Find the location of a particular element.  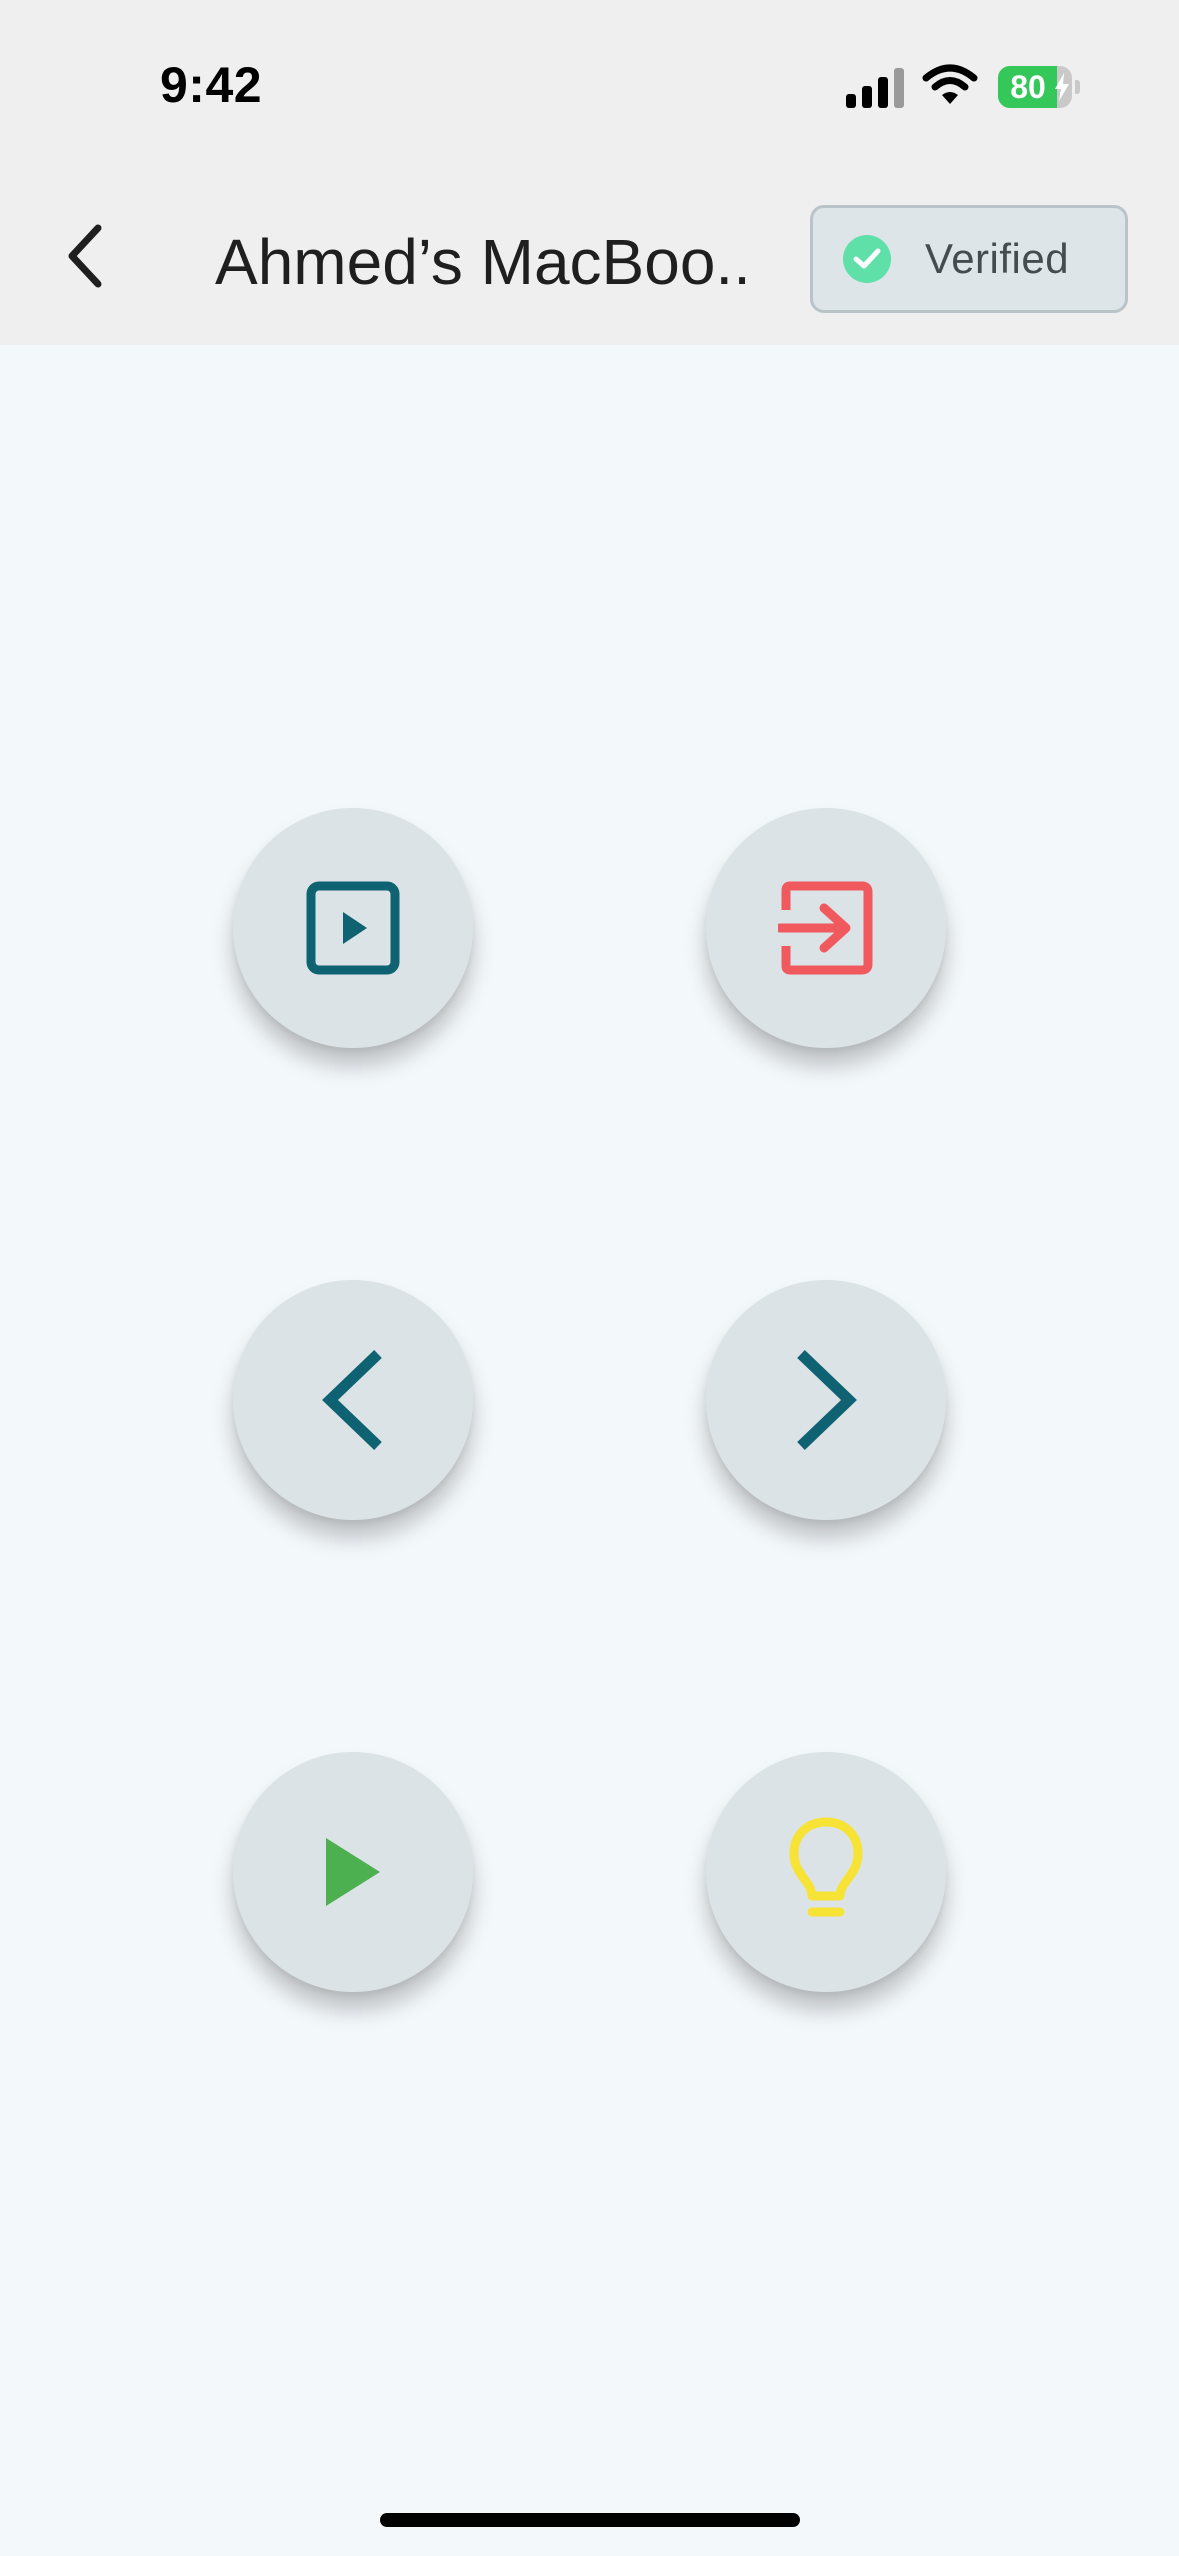

exit-button is located at coordinates (826, 928).